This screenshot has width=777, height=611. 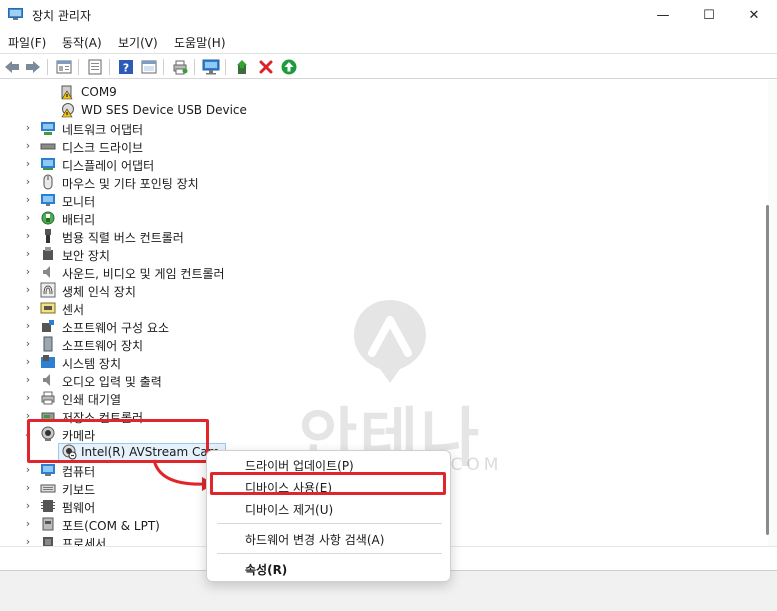 I want to click on keyboard-icon, so click(x=48, y=488).